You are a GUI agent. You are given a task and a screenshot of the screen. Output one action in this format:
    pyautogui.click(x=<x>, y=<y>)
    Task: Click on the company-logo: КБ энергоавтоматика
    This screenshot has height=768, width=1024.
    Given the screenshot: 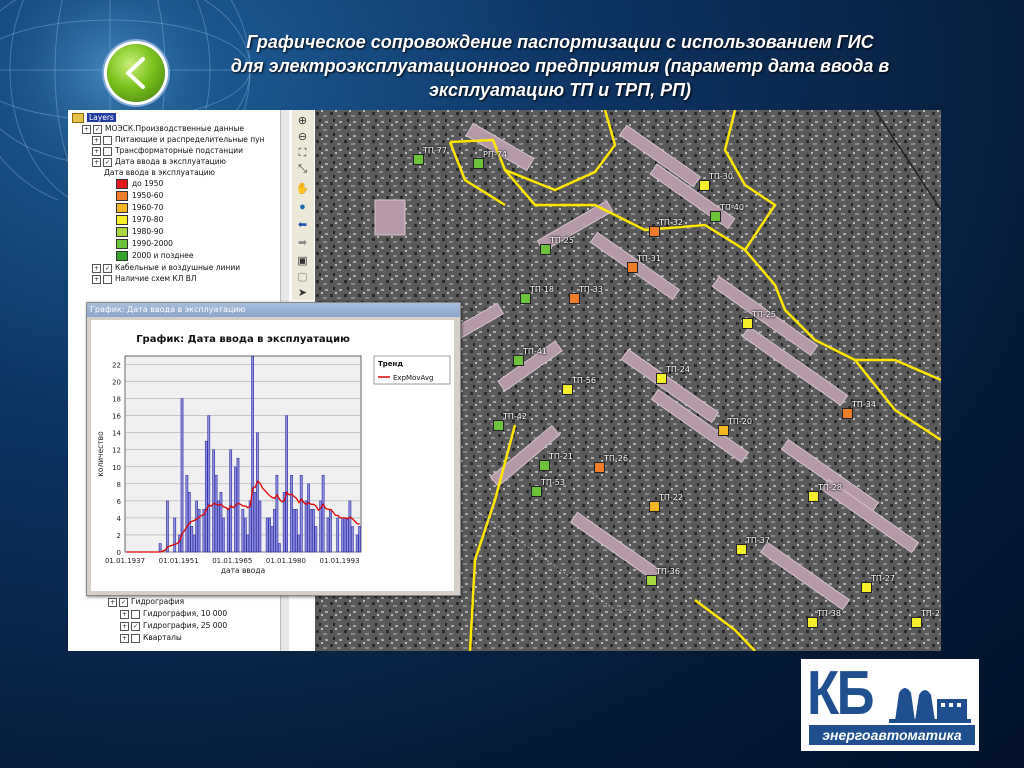 What is the action you would take?
    pyautogui.click(x=890, y=705)
    